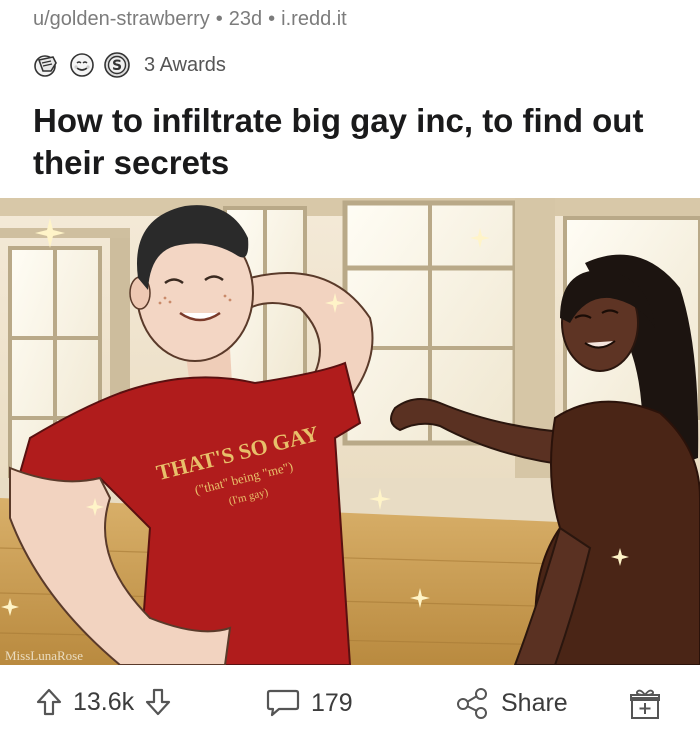  Describe the element at coordinates (121, 19) in the screenshot. I see `author-link: u/golden-strawberry` at that location.